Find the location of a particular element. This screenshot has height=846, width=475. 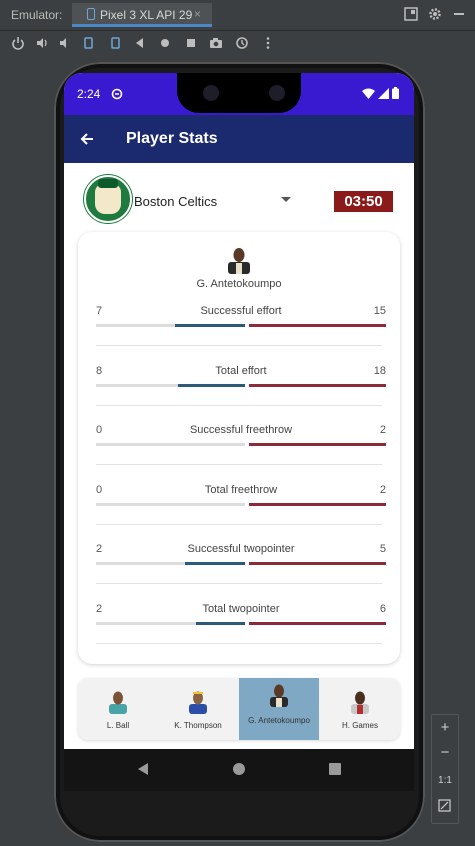

stat-right-value: 5 is located at coordinates (382, 549).